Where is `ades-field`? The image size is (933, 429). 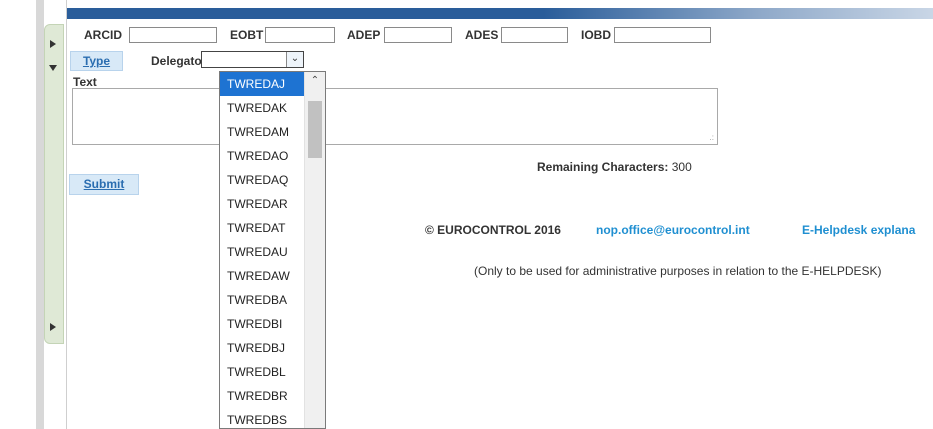 ades-field is located at coordinates (534, 35).